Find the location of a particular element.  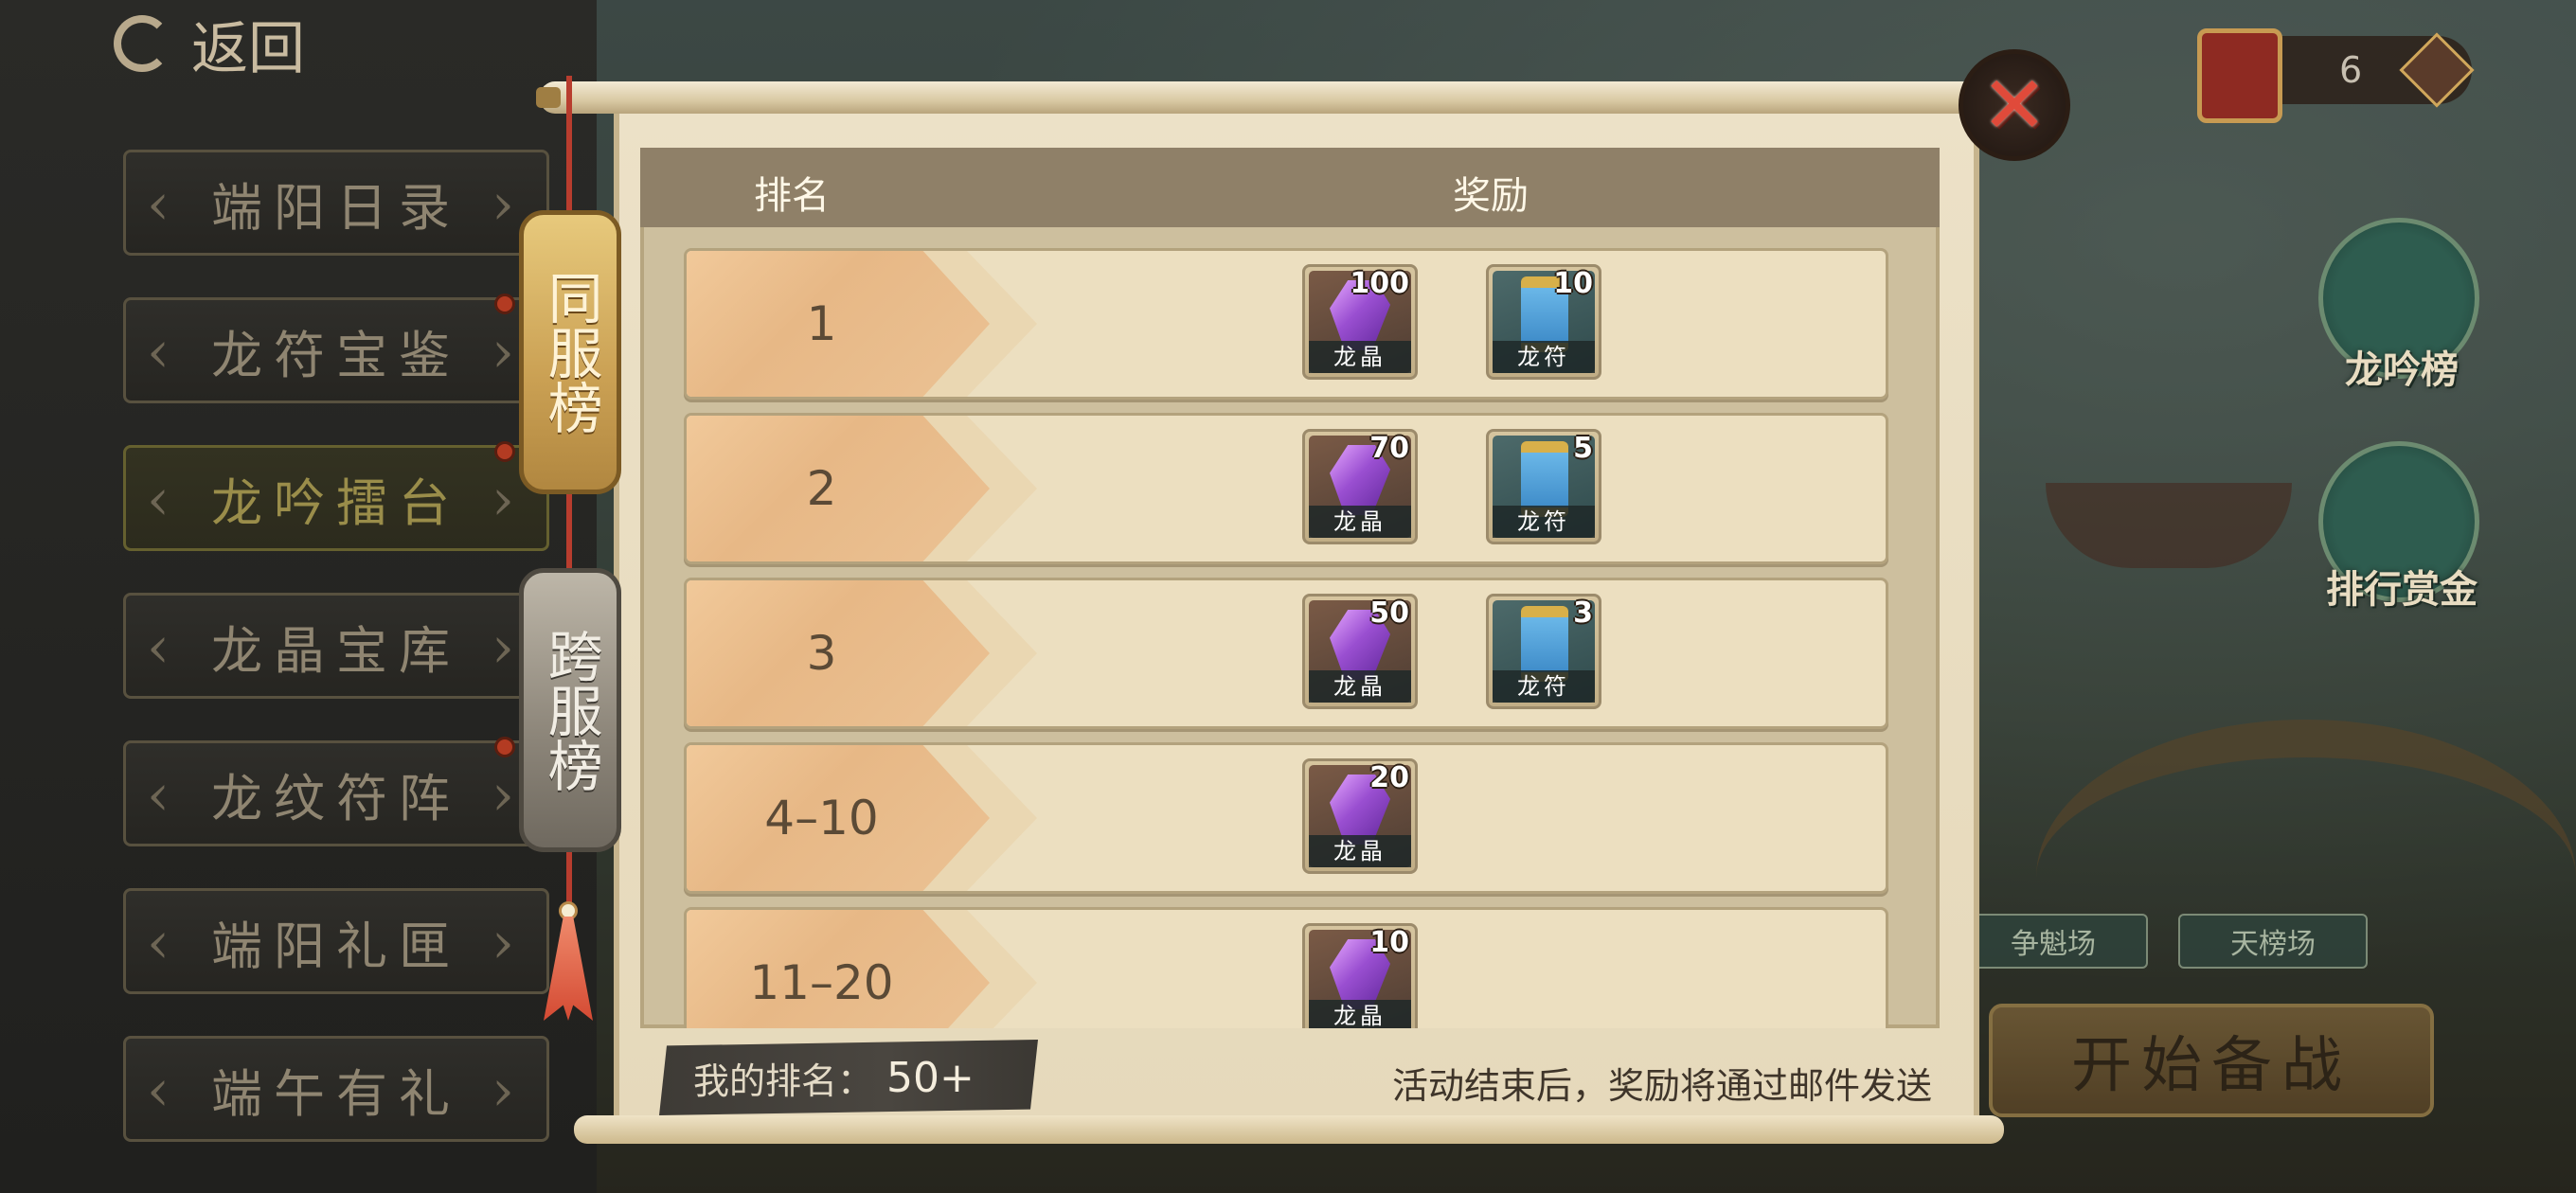

table-row: 3 50 龙晶 3 龙符 is located at coordinates (1286, 653).